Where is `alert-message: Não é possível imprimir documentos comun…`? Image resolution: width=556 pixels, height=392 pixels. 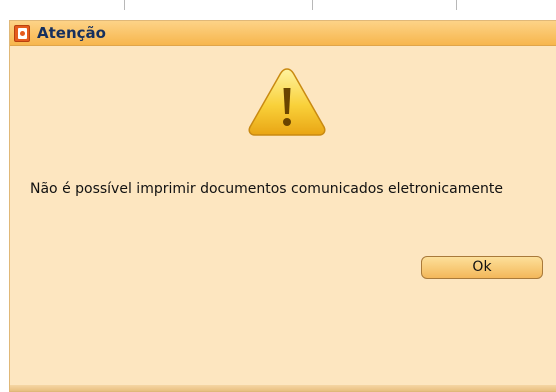
alert-message: Não é possível imprimir documentos comun… is located at coordinates (266, 189).